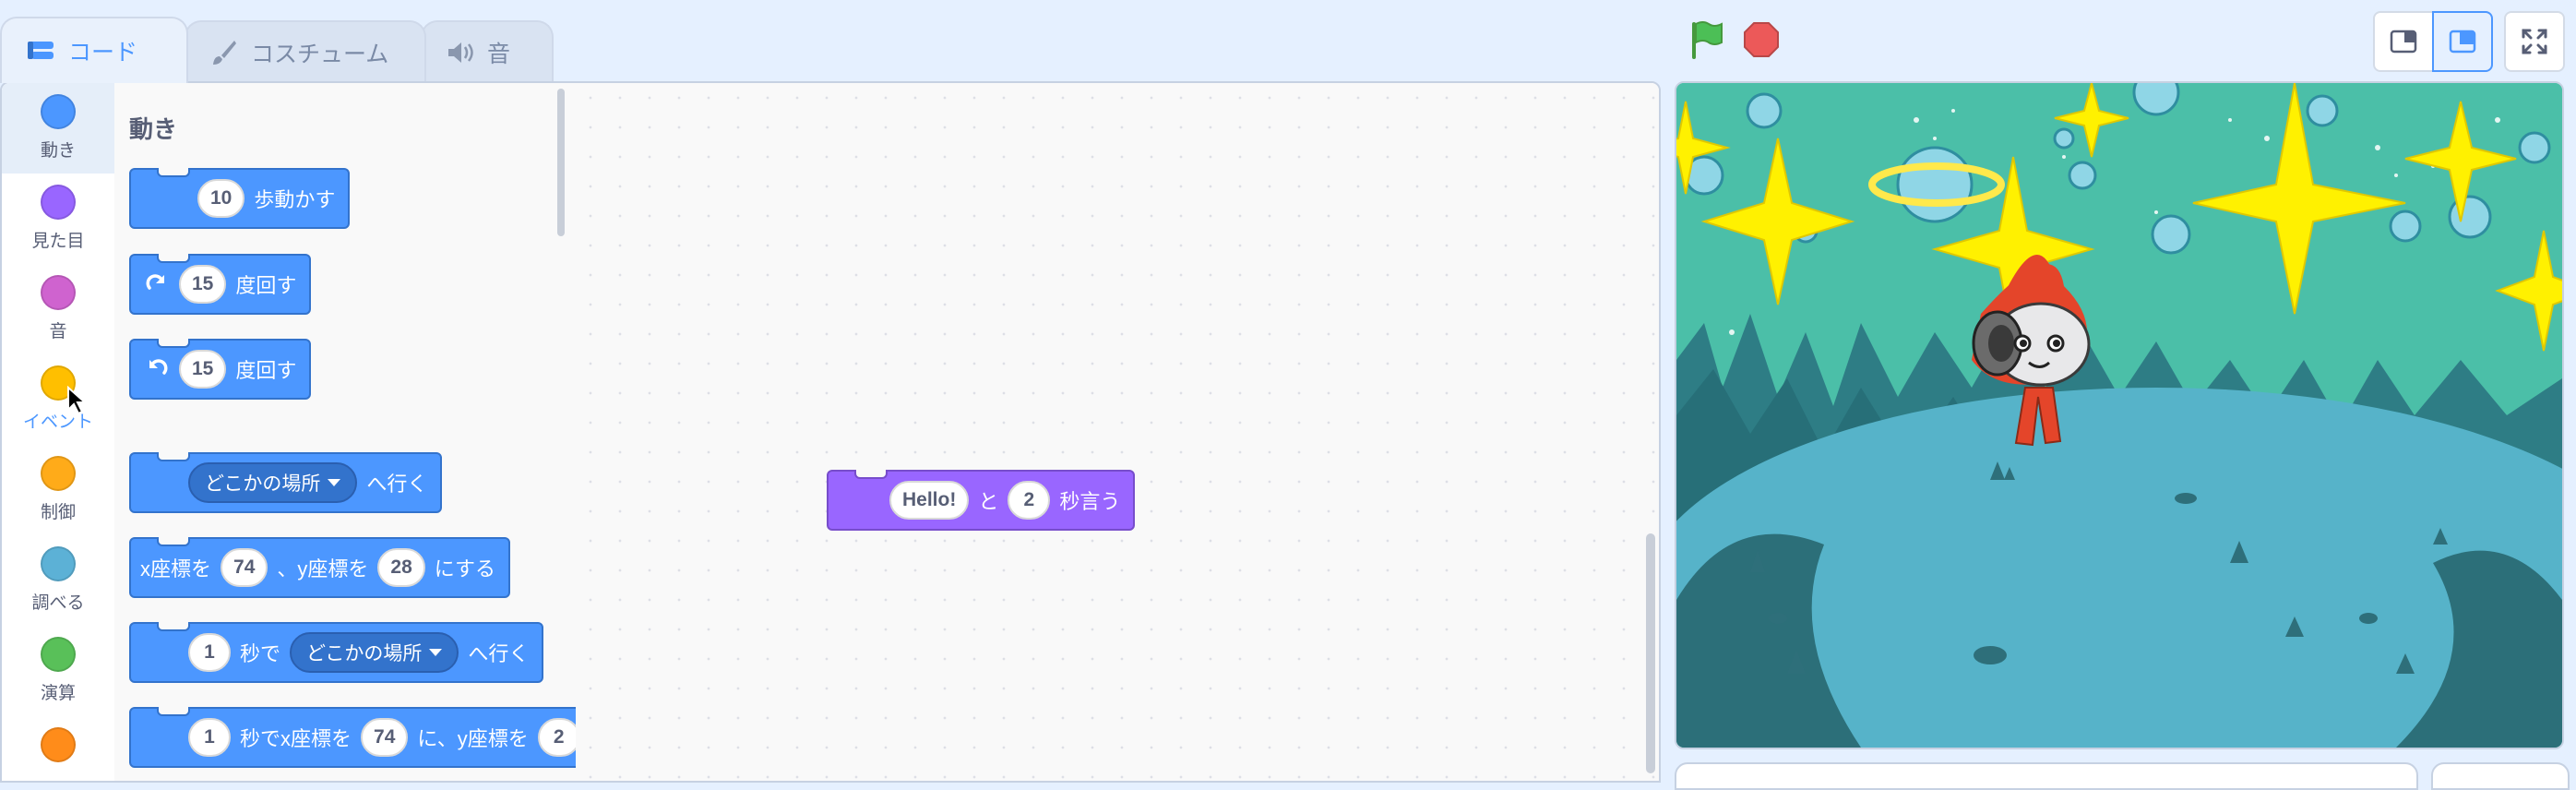 The image size is (2576, 790). Describe the element at coordinates (499, 54) in the screenshot. I see `tab-label: 音` at that location.